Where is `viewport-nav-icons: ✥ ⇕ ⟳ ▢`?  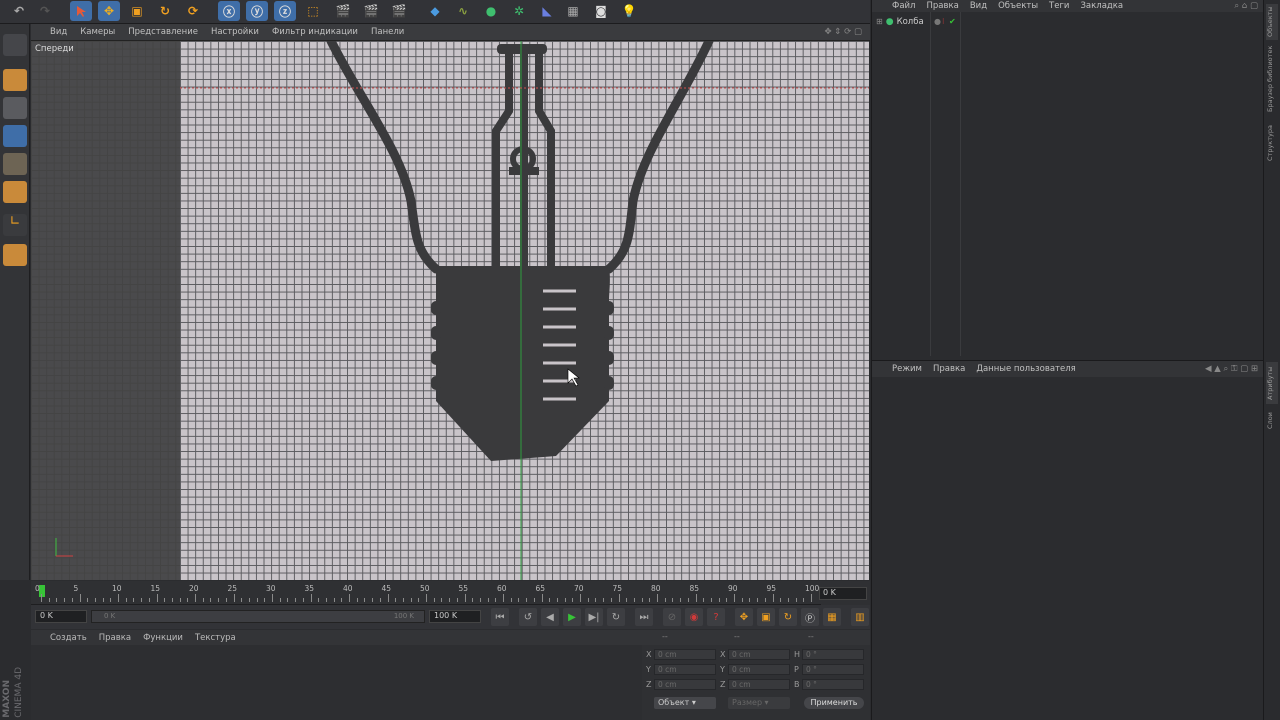 viewport-nav-icons: ✥ ⇕ ⟳ ▢ is located at coordinates (843, 32).